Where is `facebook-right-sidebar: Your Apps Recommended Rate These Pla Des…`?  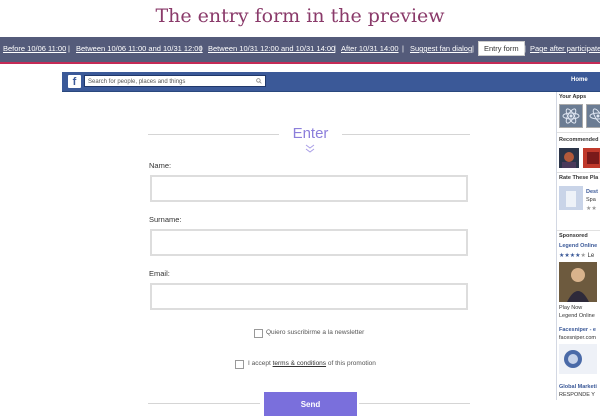
facebook-right-sidebar: Your Apps Recommended Rate These Pla Des… is located at coordinates (578, 246).